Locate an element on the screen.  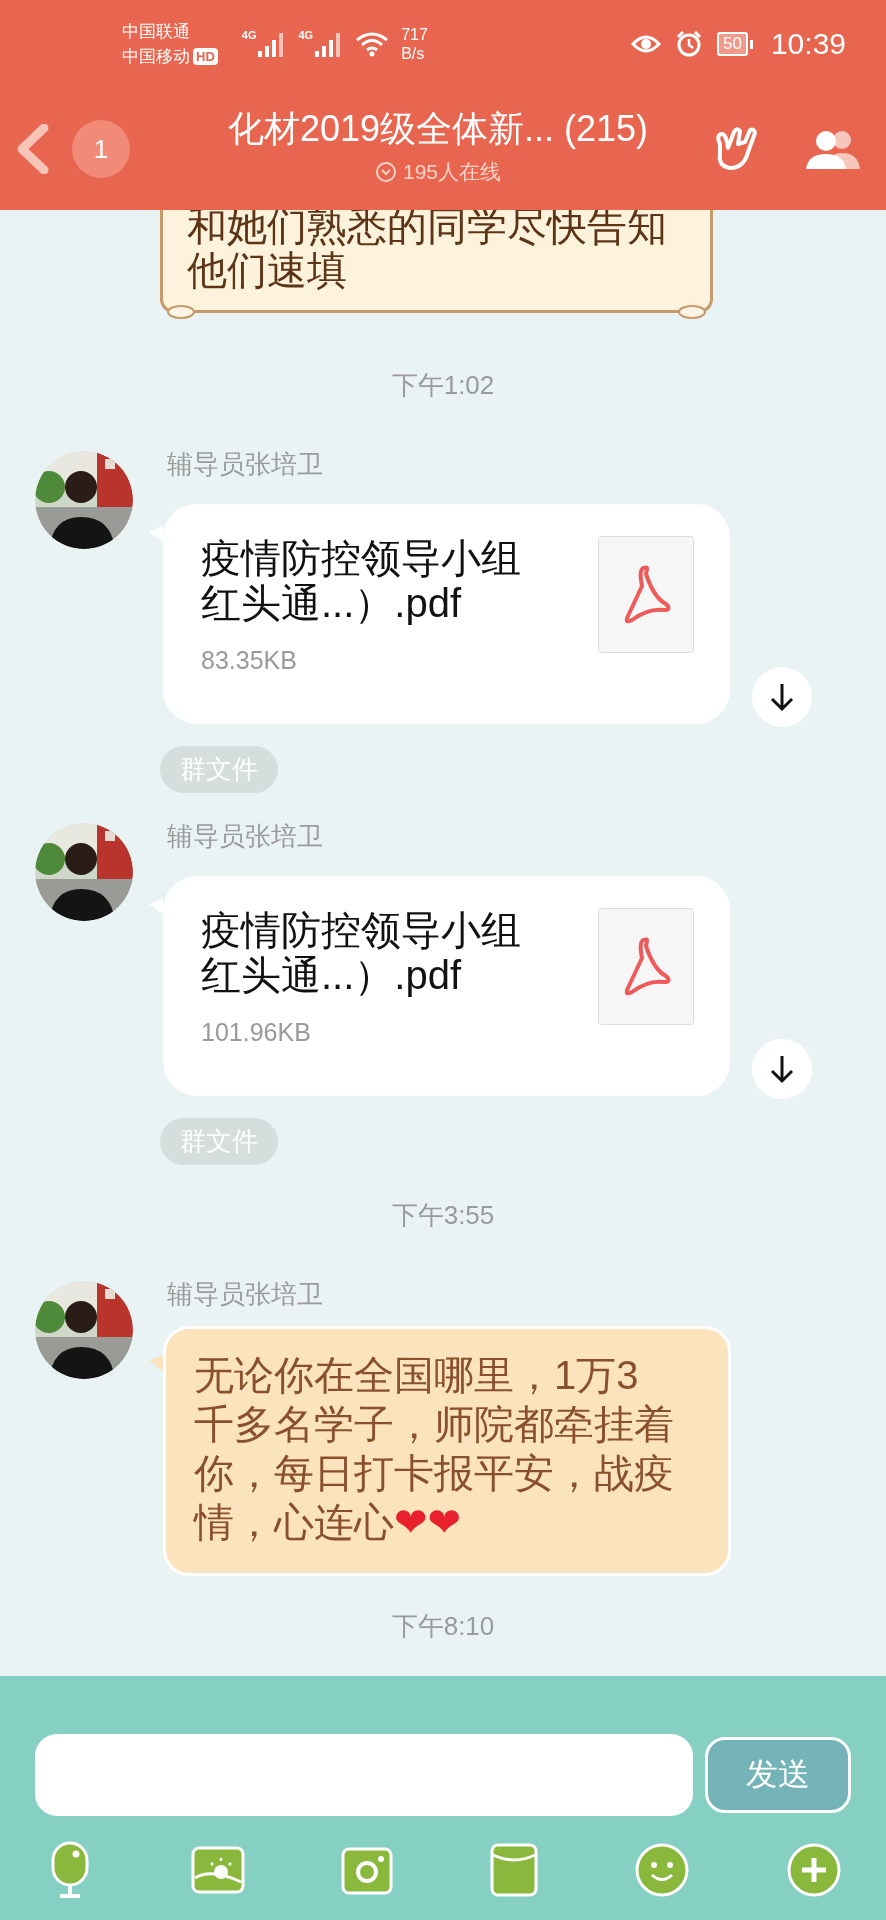
wifi-icon is located at coordinates (372, 44).